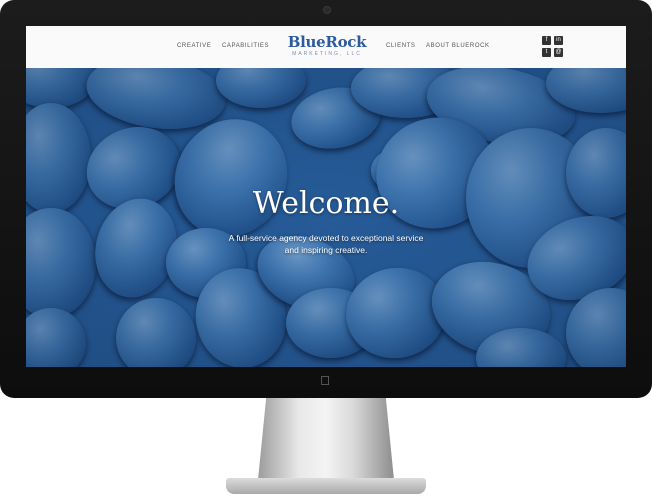 Image resolution: width=652 pixels, height=500 pixels. Describe the element at coordinates (458, 46) in the screenshot. I see `nav-about: ABOUT BLUEROCK` at that location.